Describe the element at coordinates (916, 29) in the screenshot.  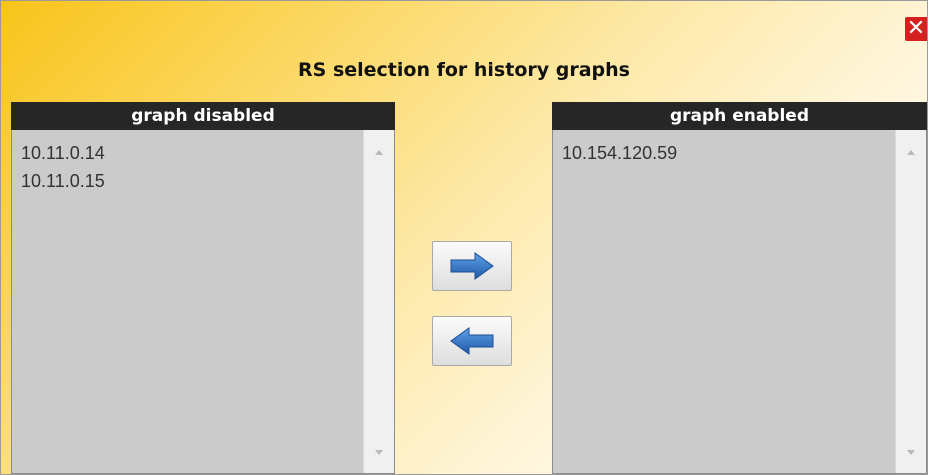
I see `close-button: ✕` at that location.